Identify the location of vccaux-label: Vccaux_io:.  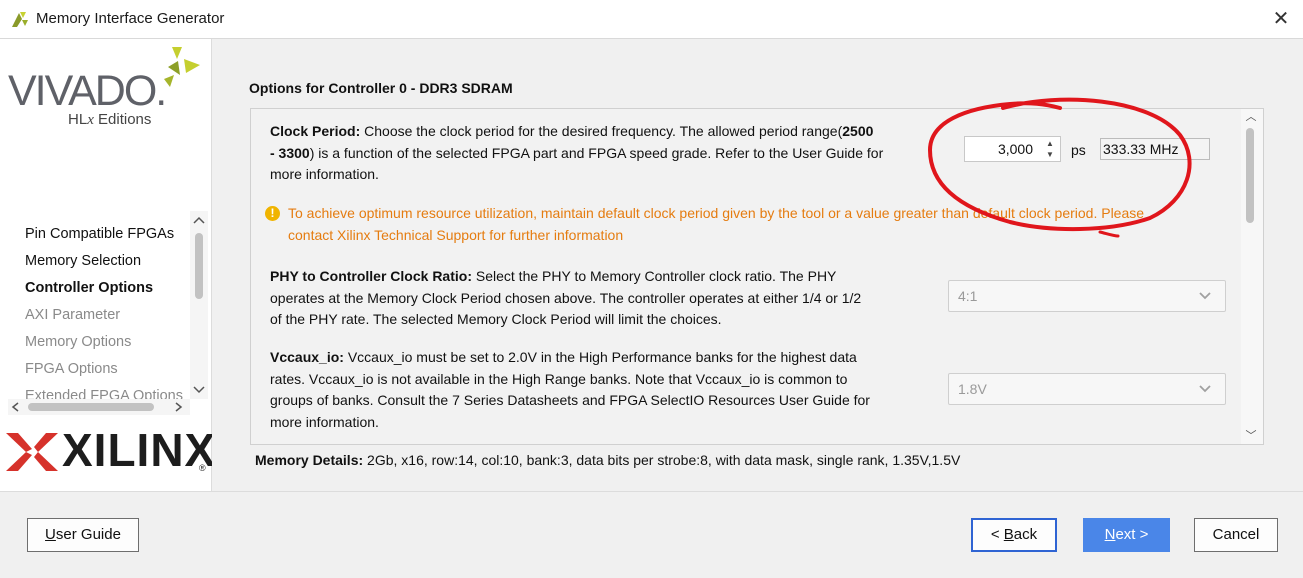
(307, 357).